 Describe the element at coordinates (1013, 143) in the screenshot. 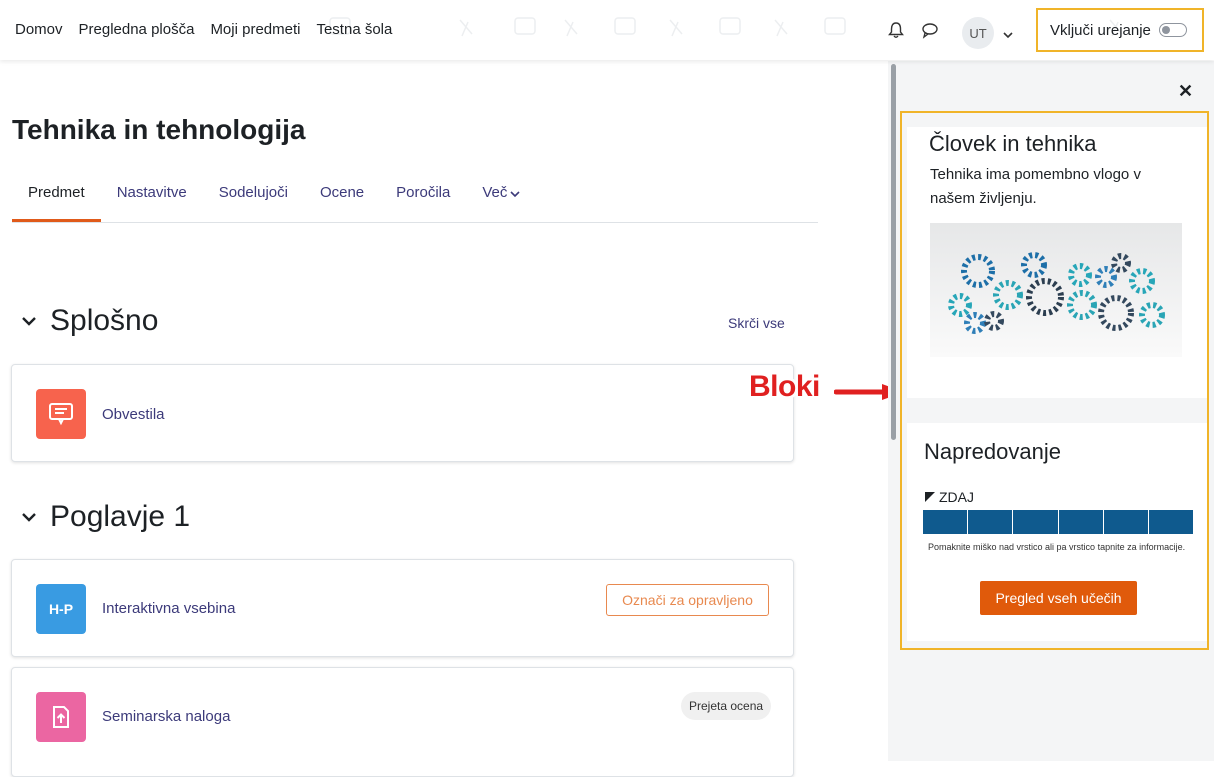

I see `block-title: Človek in tehnika` at that location.